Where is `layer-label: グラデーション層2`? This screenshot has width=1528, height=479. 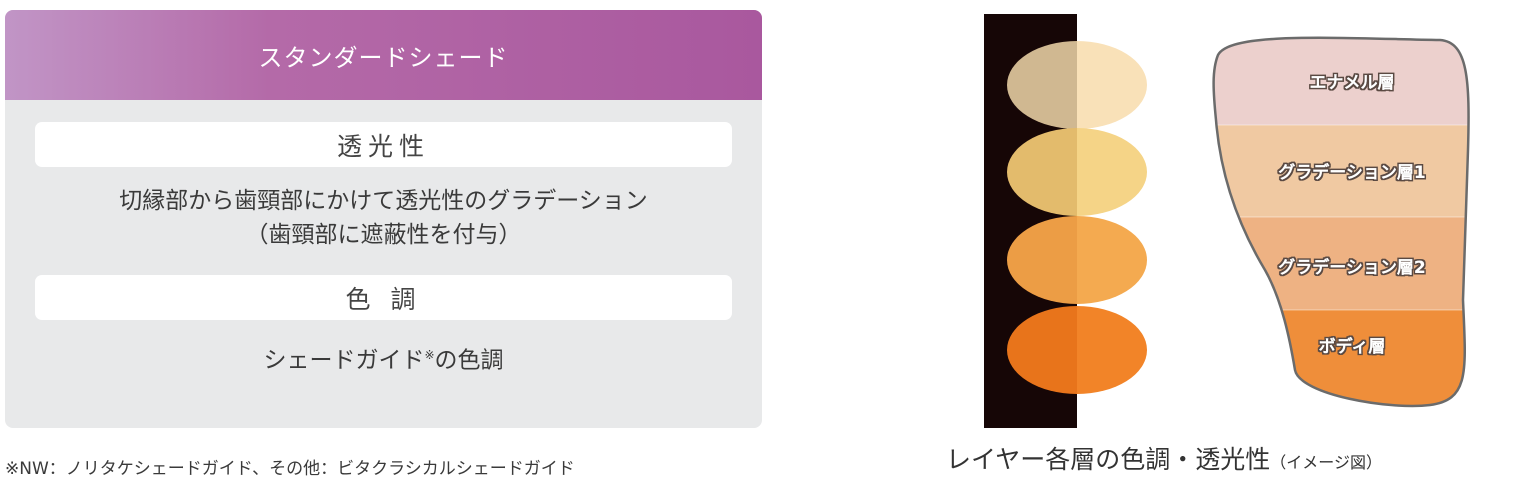
layer-label: グラデーション層2 is located at coordinates (1352, 267).